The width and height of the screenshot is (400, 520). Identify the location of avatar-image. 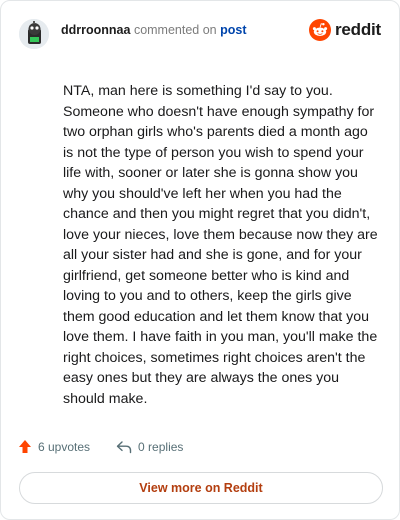
(34, 34).